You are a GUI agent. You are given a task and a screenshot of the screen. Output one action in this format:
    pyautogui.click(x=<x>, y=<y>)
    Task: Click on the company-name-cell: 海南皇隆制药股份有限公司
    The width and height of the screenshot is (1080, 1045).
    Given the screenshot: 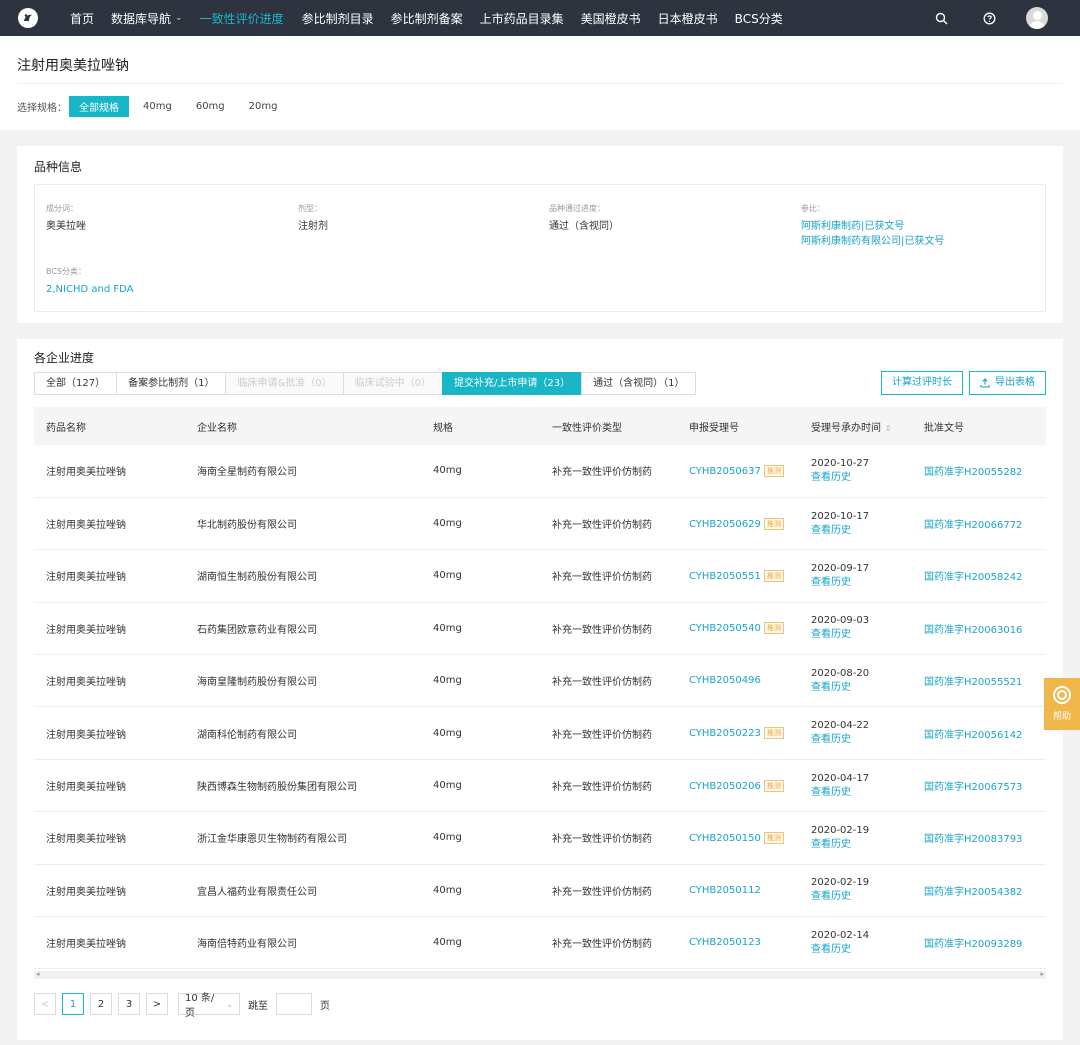 What is the action you would take?
    pyautogui.click(x=257, y=683)
    